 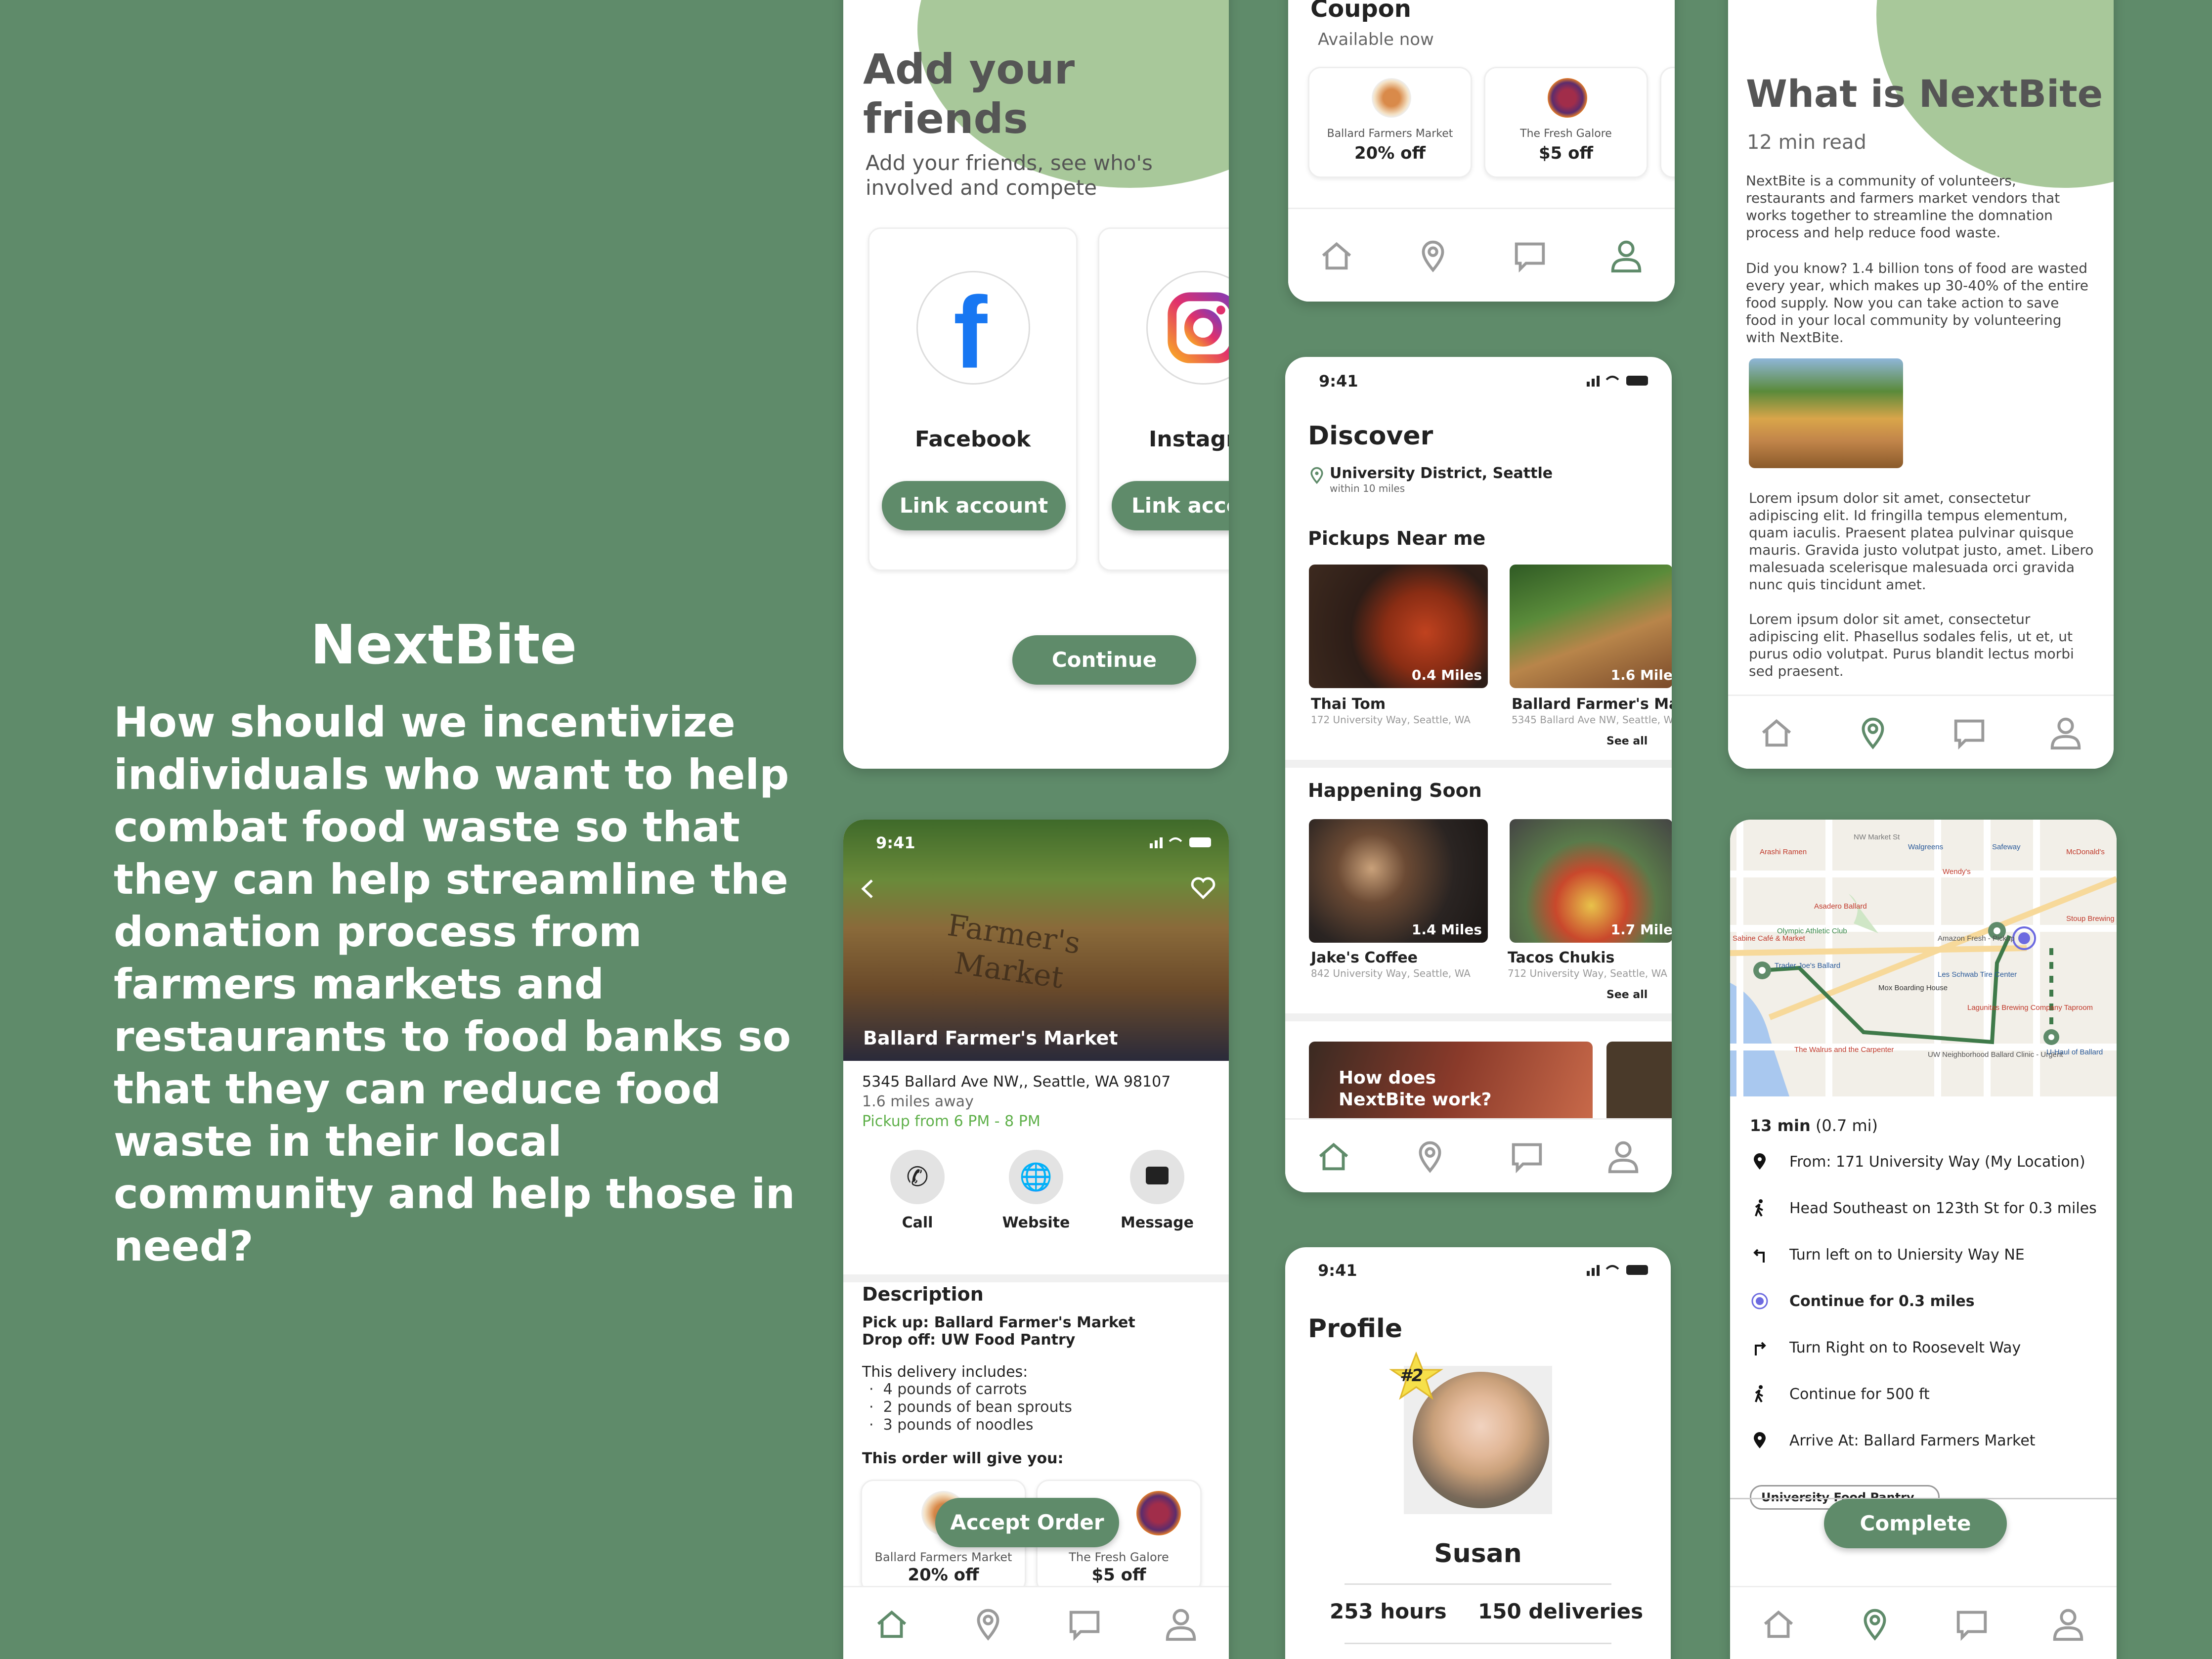 What do you see at coordinates (1187, 328) in the screenshot?
I see `instagram-icon` at bounding box center [1187, 328].